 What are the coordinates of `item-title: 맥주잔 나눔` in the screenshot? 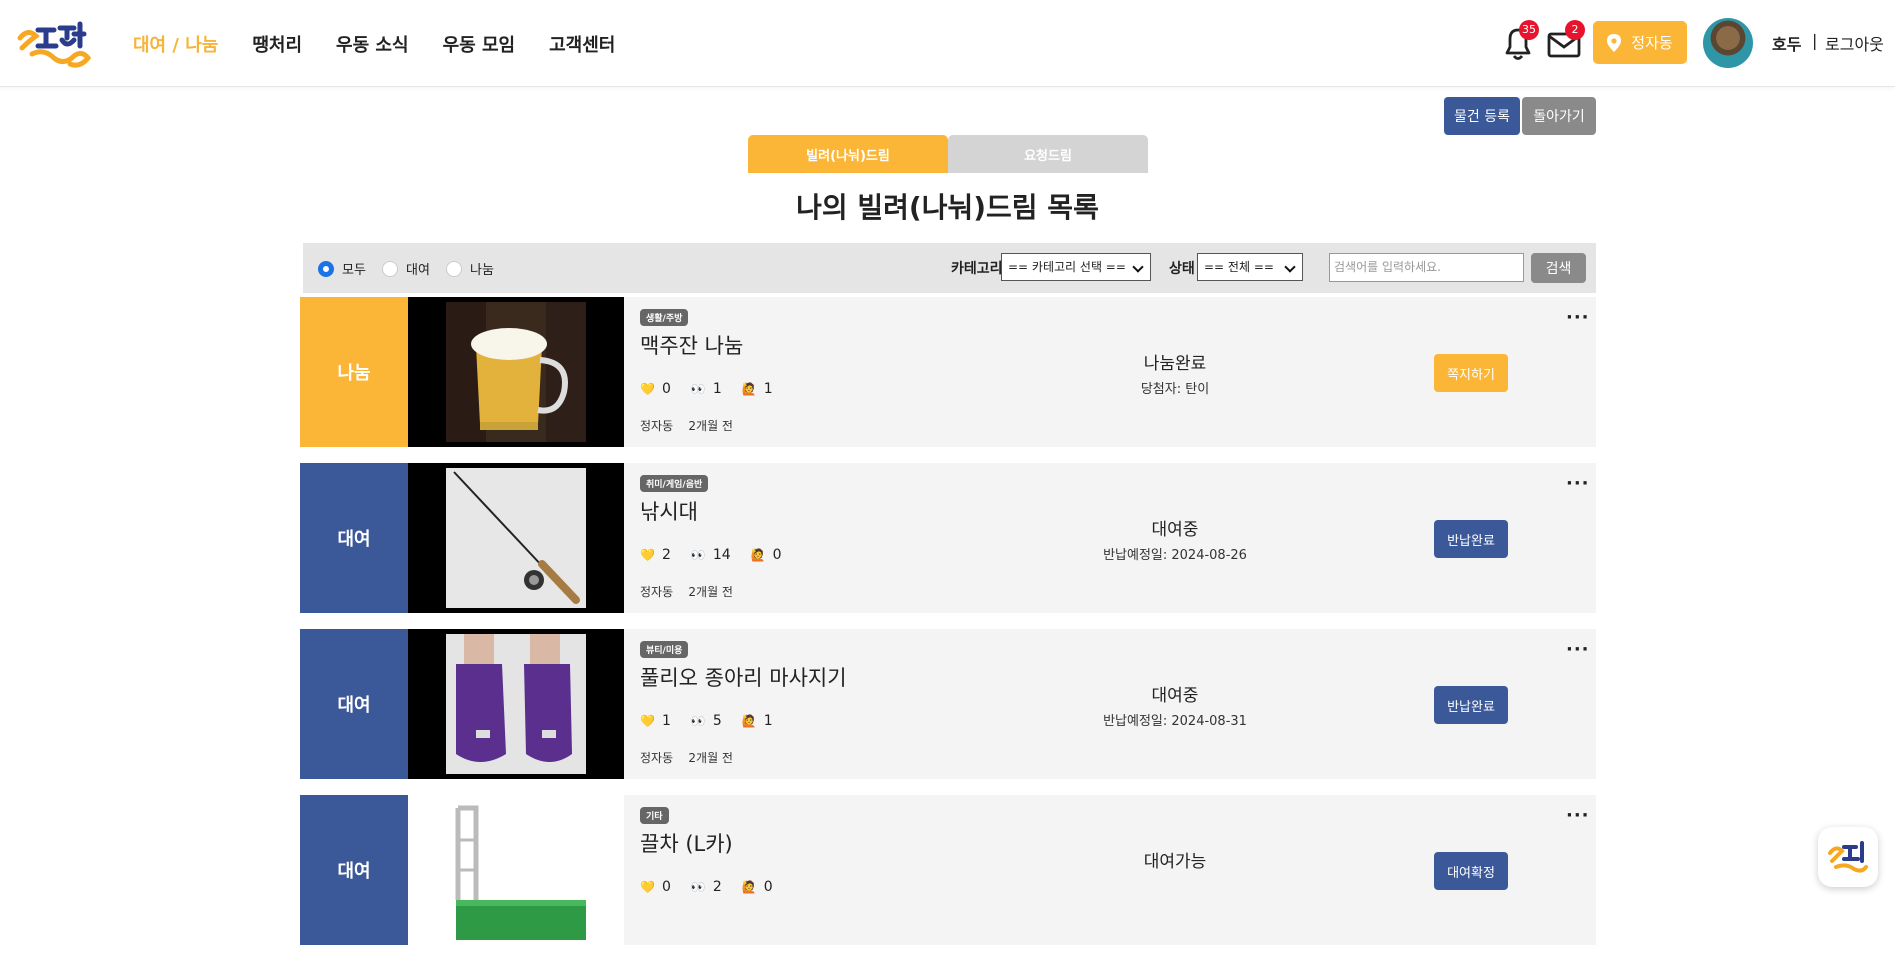 It's located at (691, 345).